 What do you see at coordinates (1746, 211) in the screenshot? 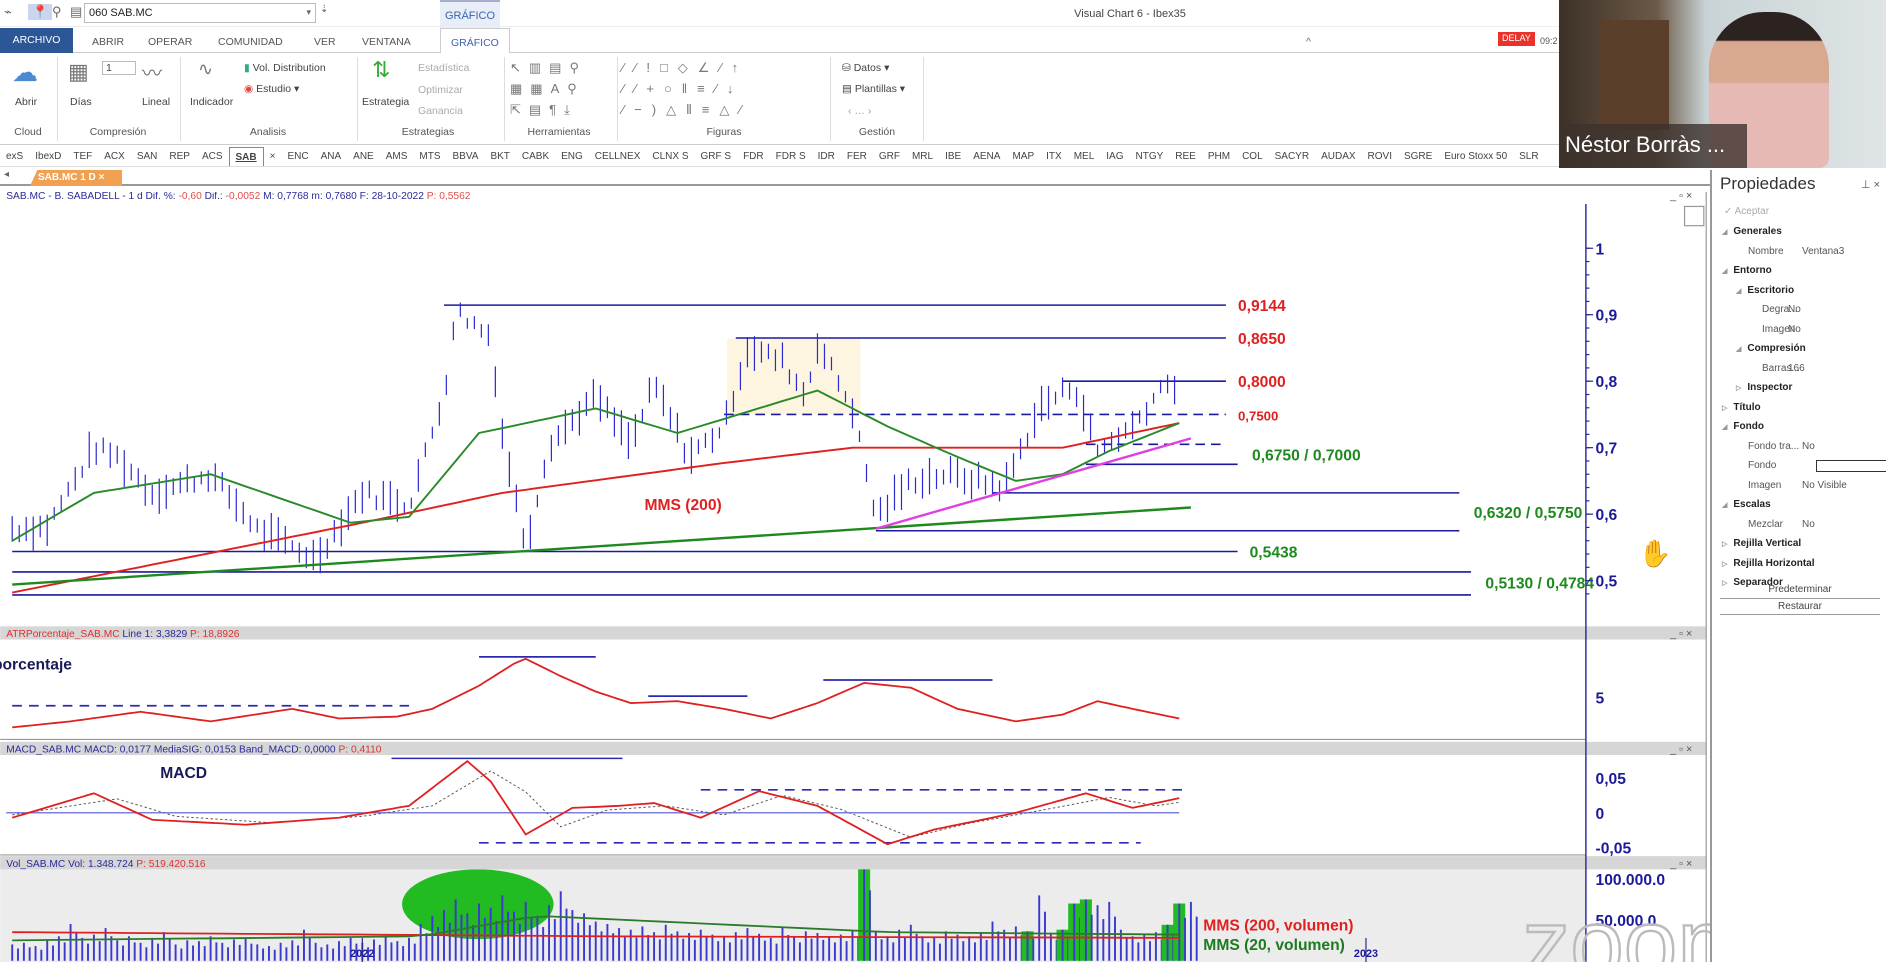
I see `accept-button: ✓ Aceptar` at bounding box center [1746, 211].